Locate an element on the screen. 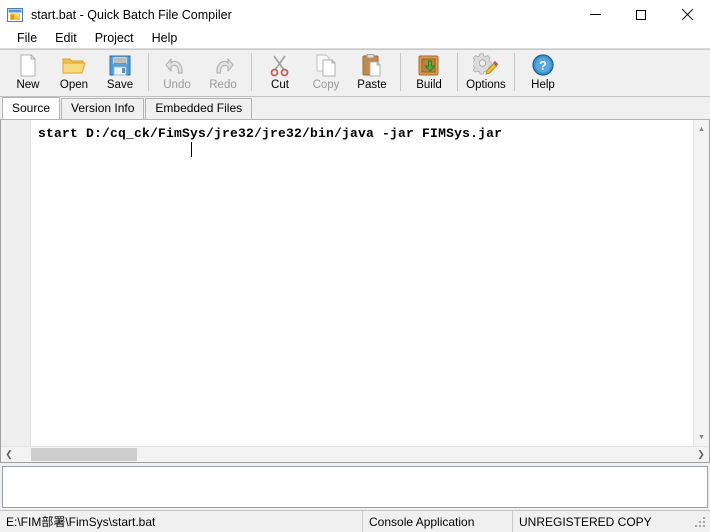 This screenshot has height=532, width=710. horizontal-scroll-track is located at coordinates (355, 454).